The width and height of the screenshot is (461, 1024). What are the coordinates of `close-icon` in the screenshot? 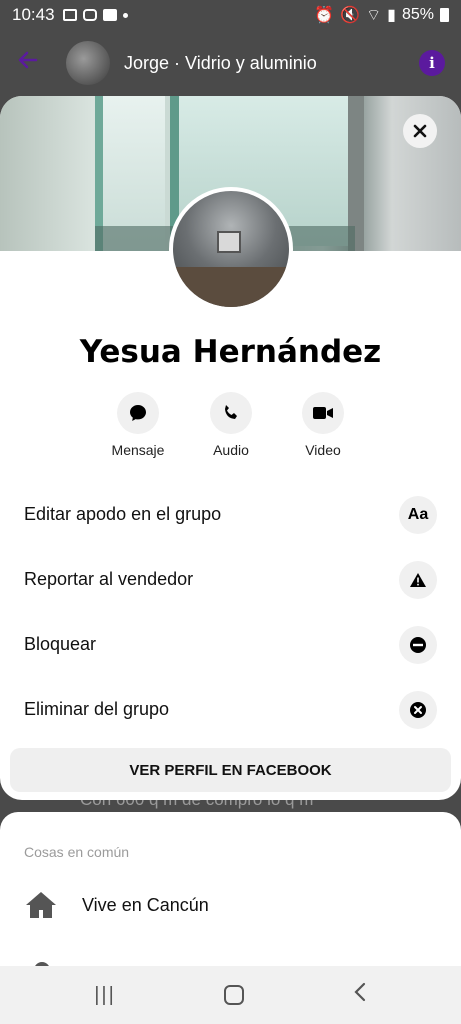 It's located at (420, 131).